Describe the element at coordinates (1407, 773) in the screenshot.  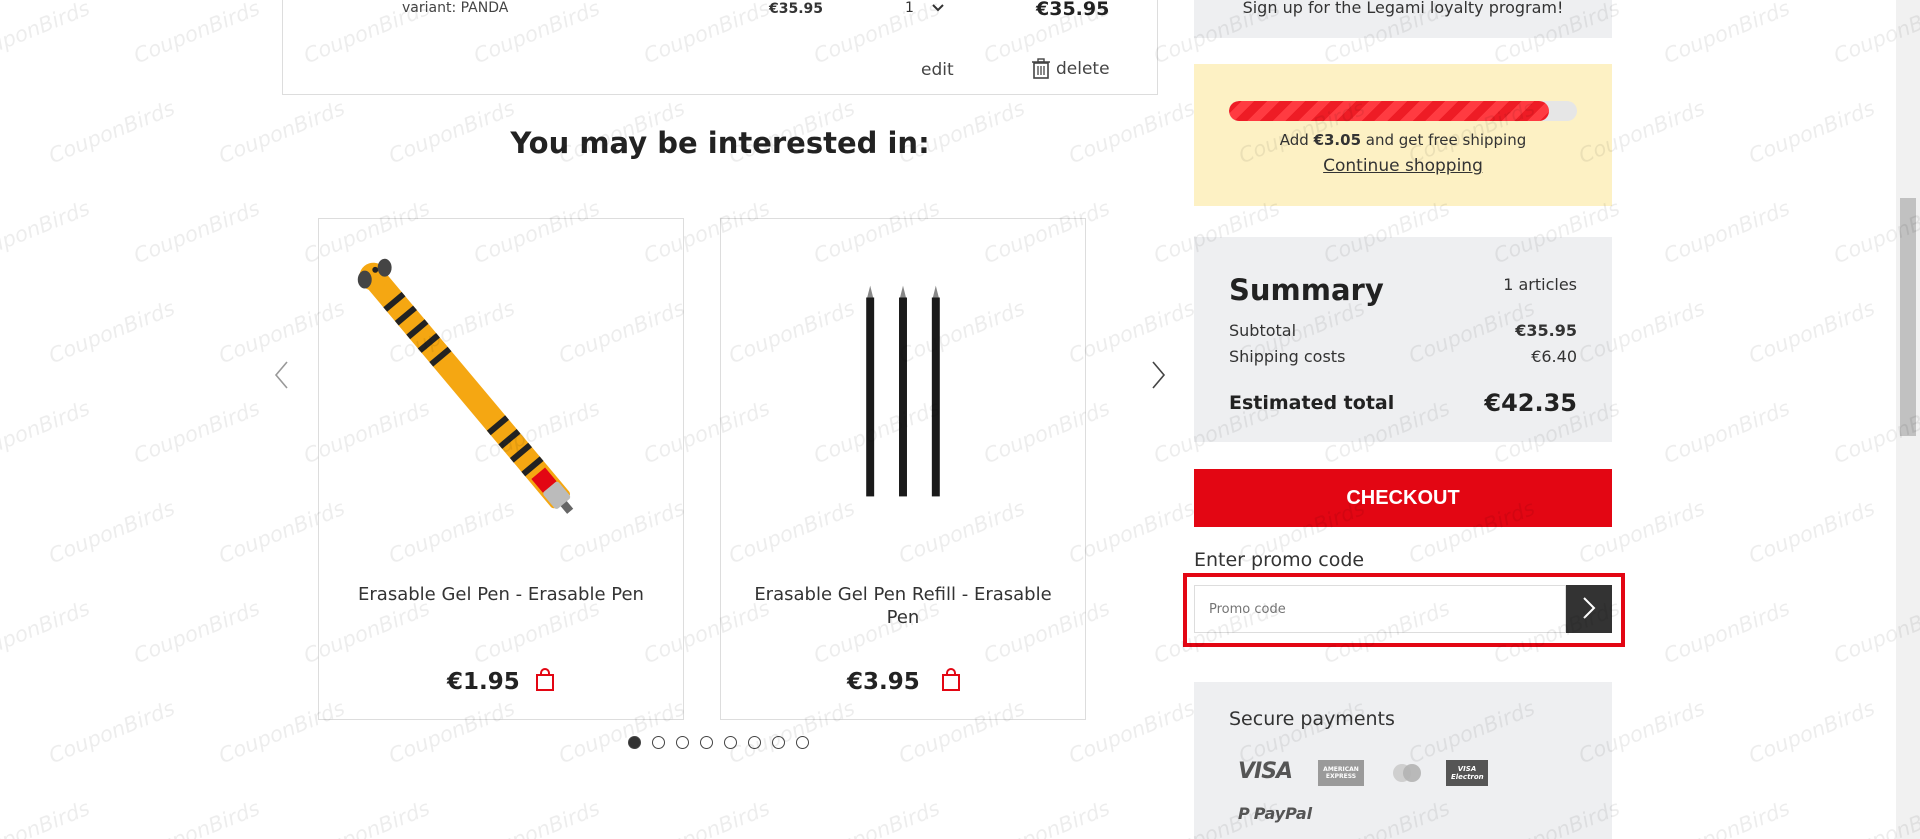
I see `mastercard-icon` at that location.